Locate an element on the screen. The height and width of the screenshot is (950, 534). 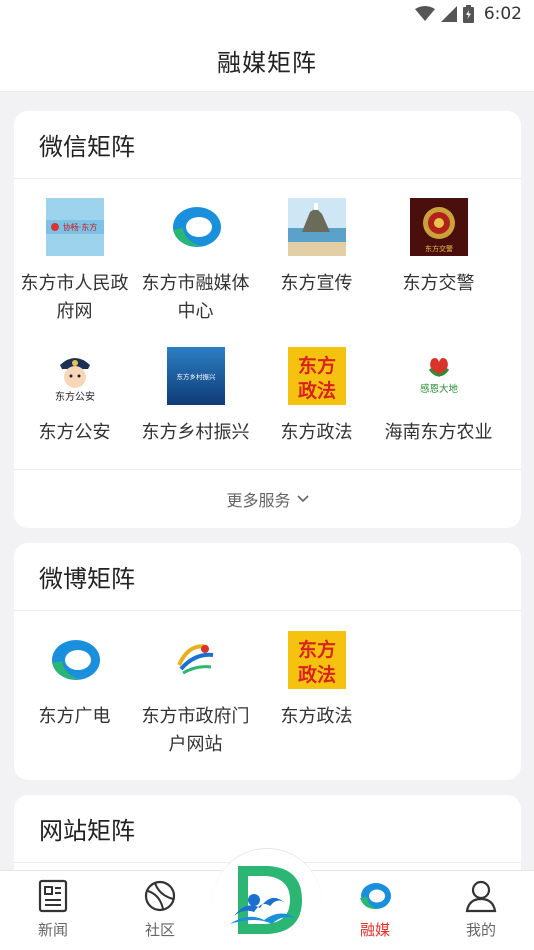
weibo-item-label: 东方市政府门户网站 is located at coordinates (195, 730).